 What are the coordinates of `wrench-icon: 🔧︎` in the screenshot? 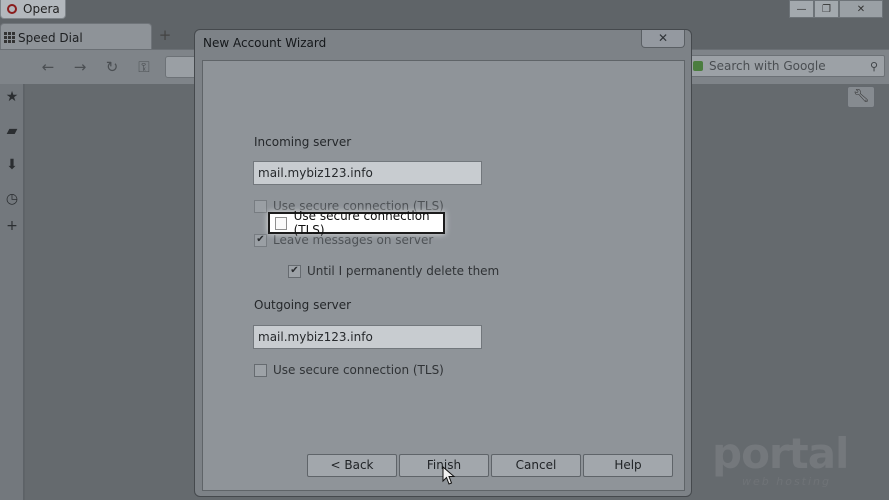 It's located at (861, 97).